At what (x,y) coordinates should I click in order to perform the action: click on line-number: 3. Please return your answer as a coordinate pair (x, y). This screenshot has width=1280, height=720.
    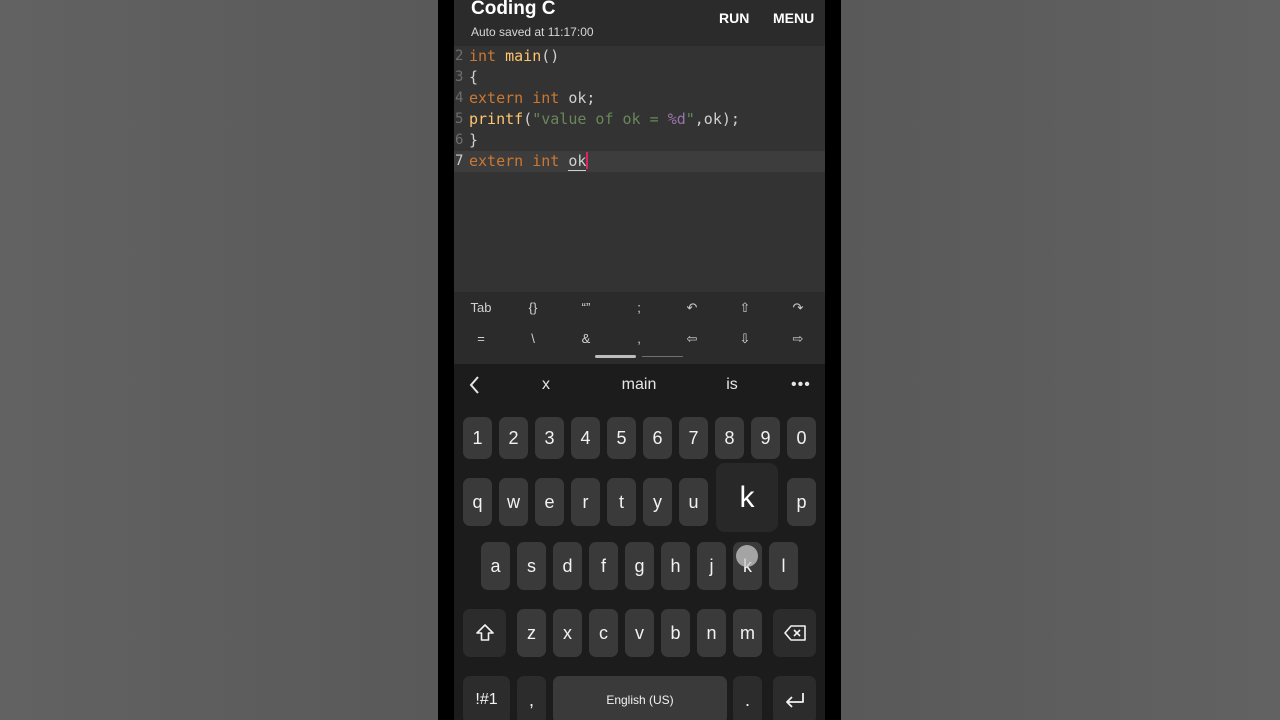
    Looking at the image, I should click on (459, 77).